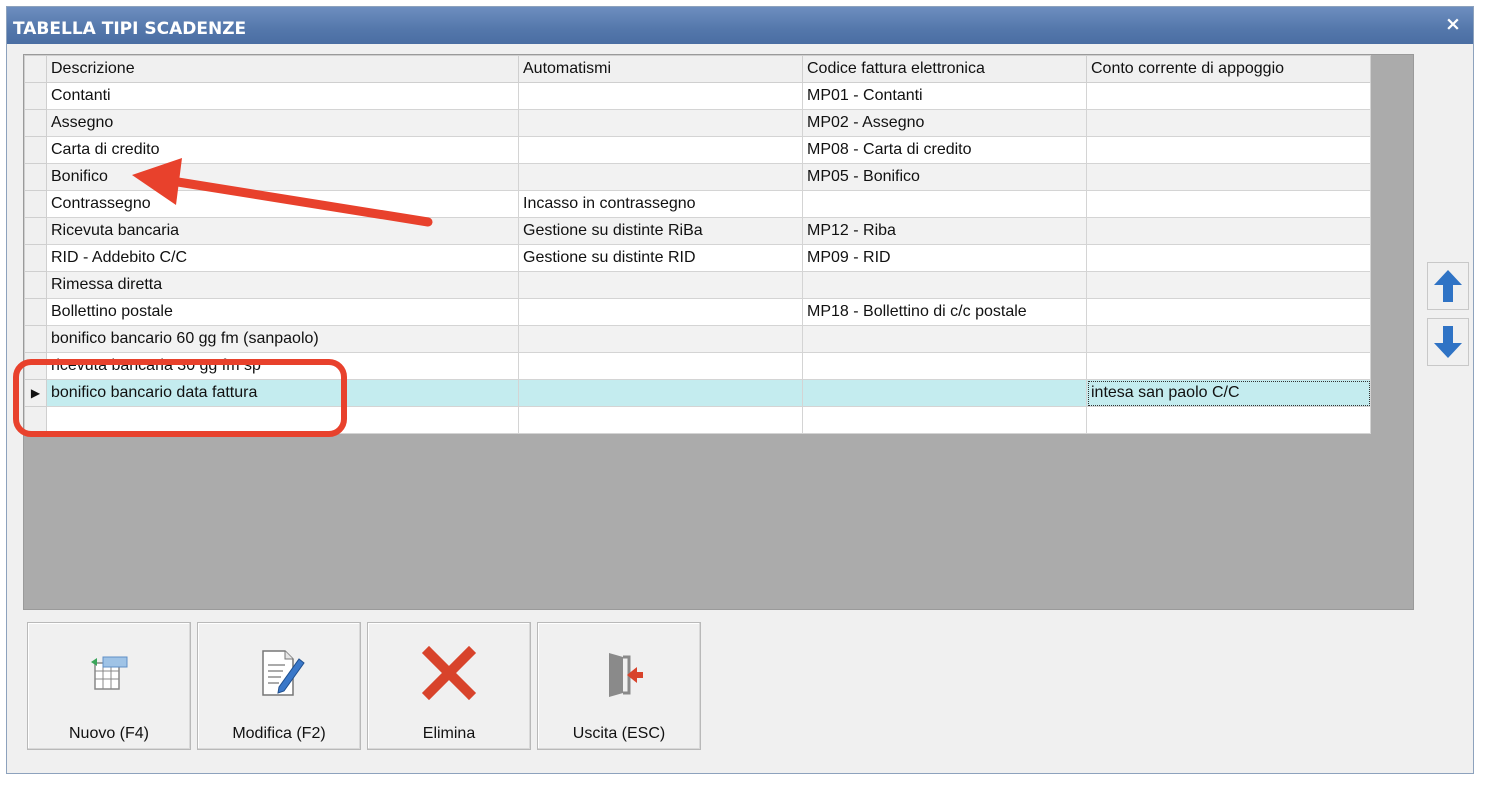 This screenshot has height=792, width=1498. Describe the element at coordinates (35, 69) in the screenshot. I see `row-indicator-header` at that location.